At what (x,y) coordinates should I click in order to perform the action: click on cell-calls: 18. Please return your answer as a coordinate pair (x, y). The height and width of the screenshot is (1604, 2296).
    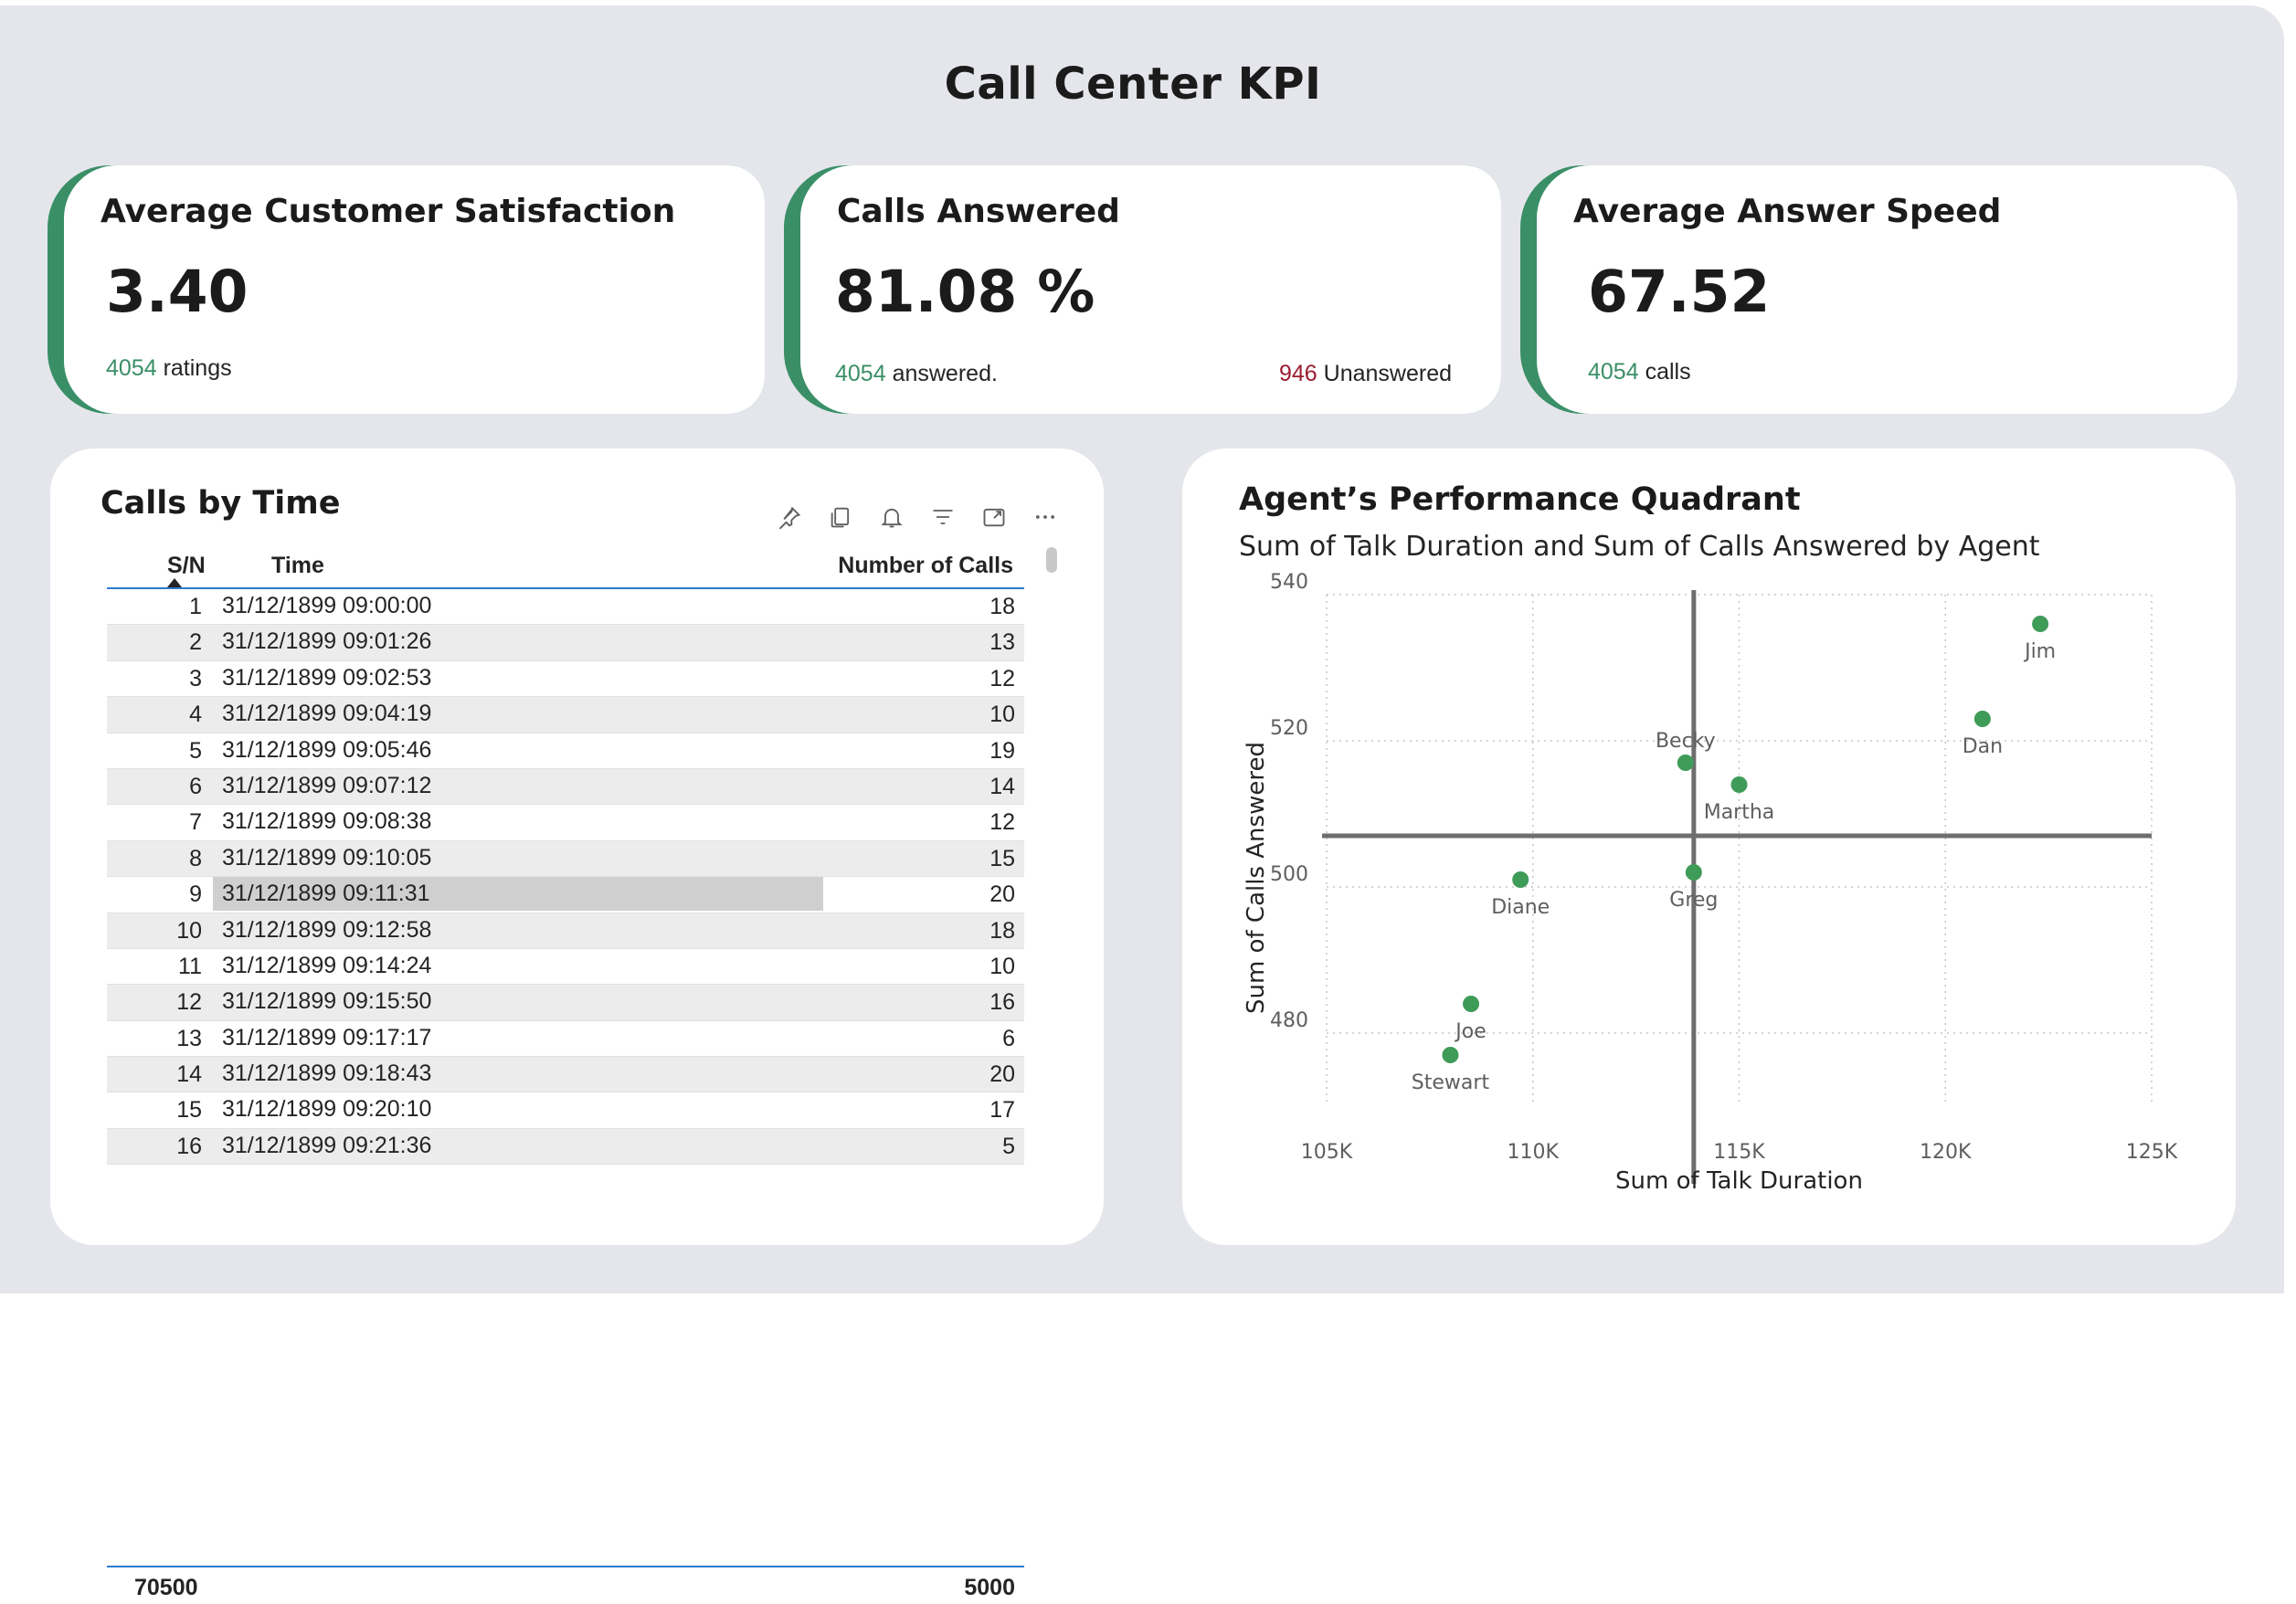
    Looking at the image, I should click on (1002, 930).